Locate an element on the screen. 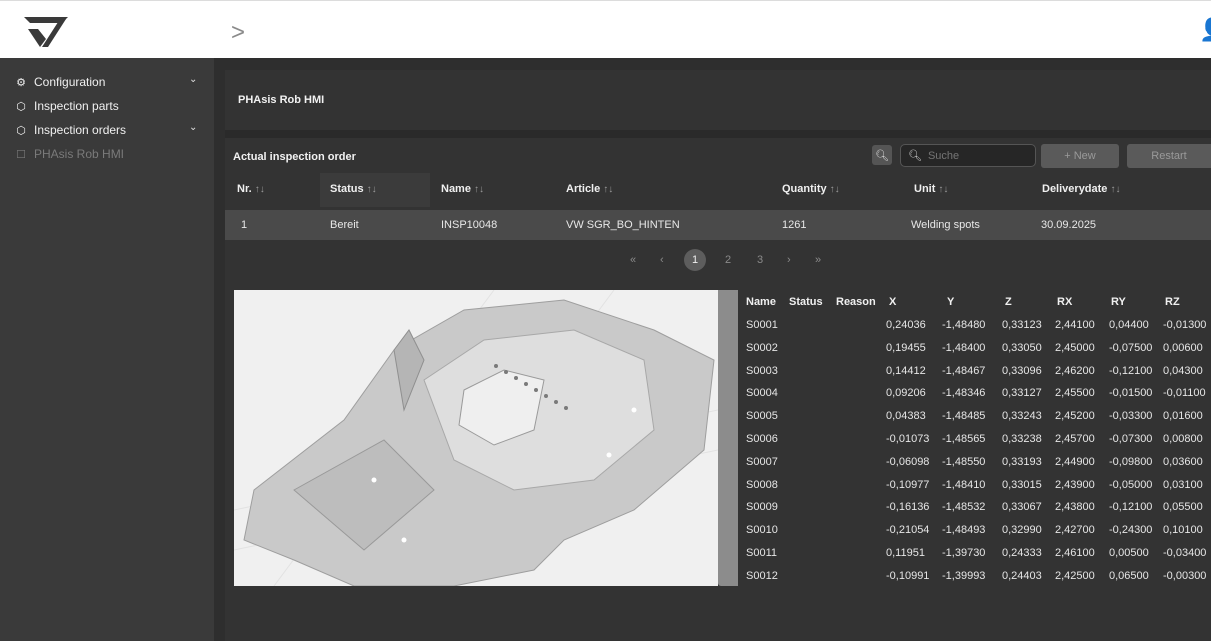  top-bar: > 👤 is located at coordinates (605, 29).